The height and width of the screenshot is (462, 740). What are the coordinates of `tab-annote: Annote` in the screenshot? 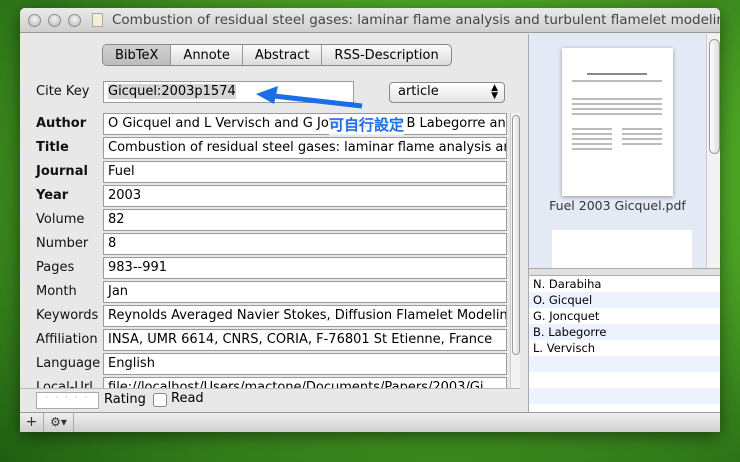 It's located at (207, 55).